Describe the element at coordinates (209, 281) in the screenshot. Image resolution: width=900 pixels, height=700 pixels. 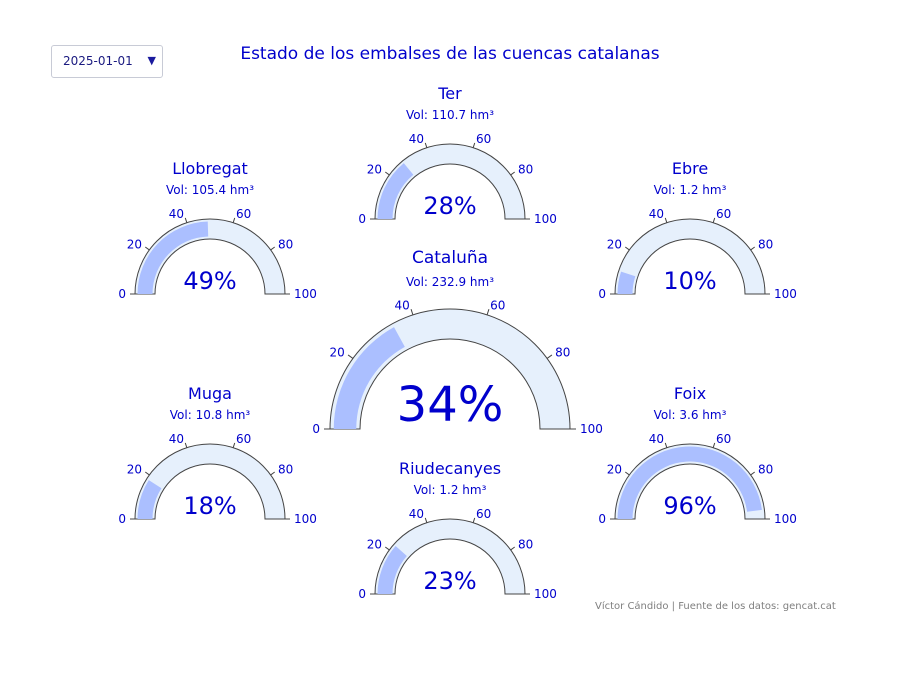
I see `gauge-value: 49%` at that location.